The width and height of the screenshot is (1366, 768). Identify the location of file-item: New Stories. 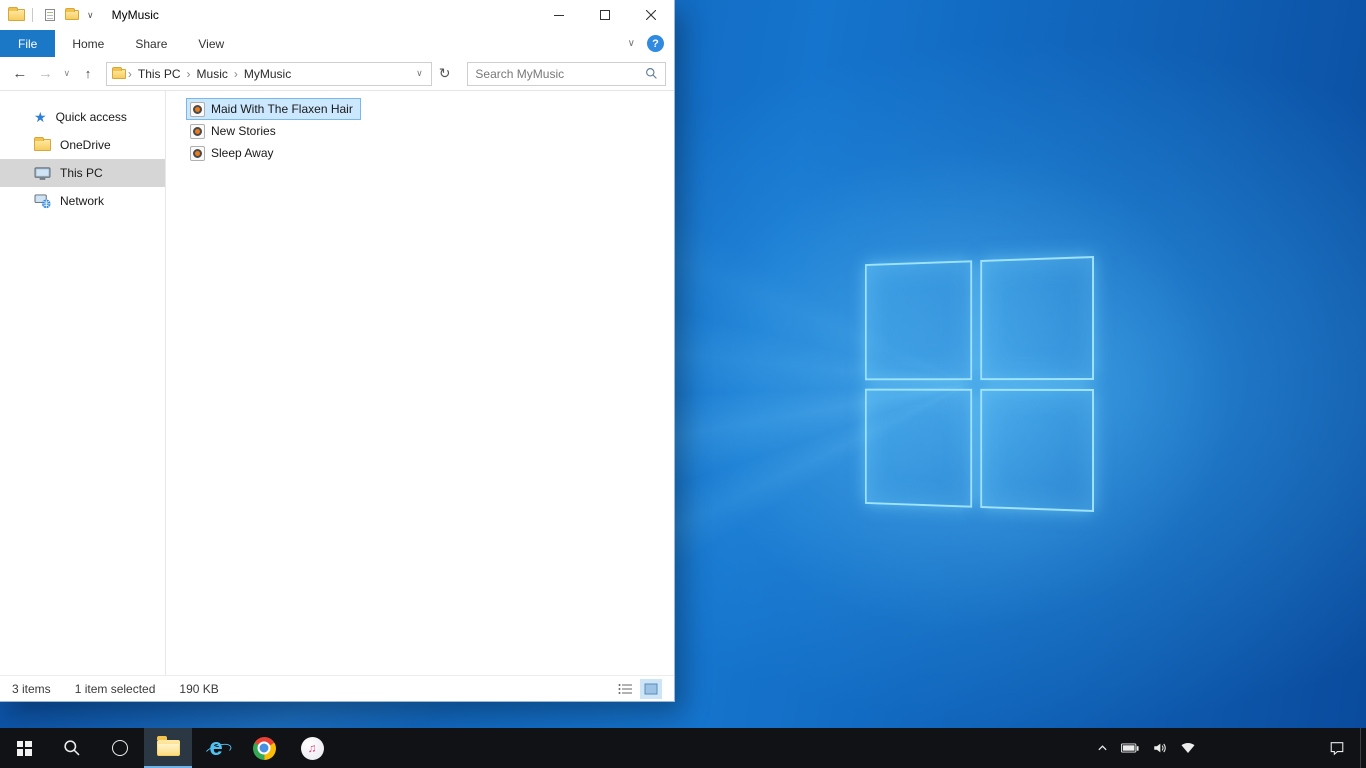
(235, 131).